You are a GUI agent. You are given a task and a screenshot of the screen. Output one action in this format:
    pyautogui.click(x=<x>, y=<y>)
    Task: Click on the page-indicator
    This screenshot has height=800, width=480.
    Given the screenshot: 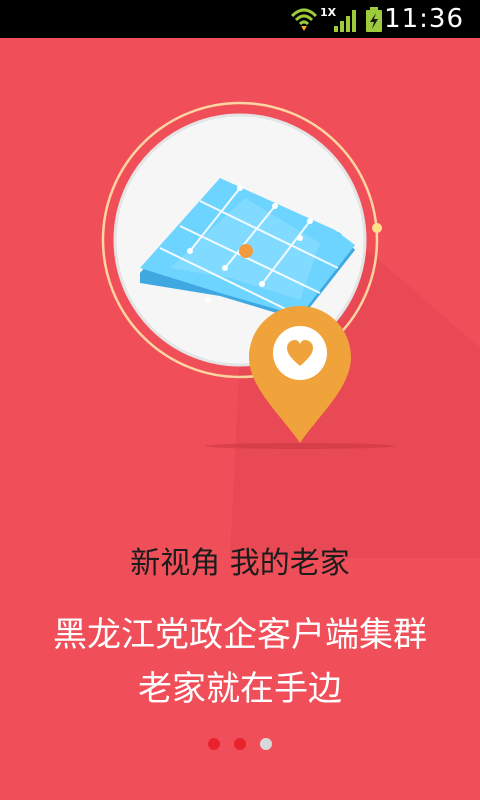 What is the action you would take?
    pyautogui.click(x=240, y=744)
    